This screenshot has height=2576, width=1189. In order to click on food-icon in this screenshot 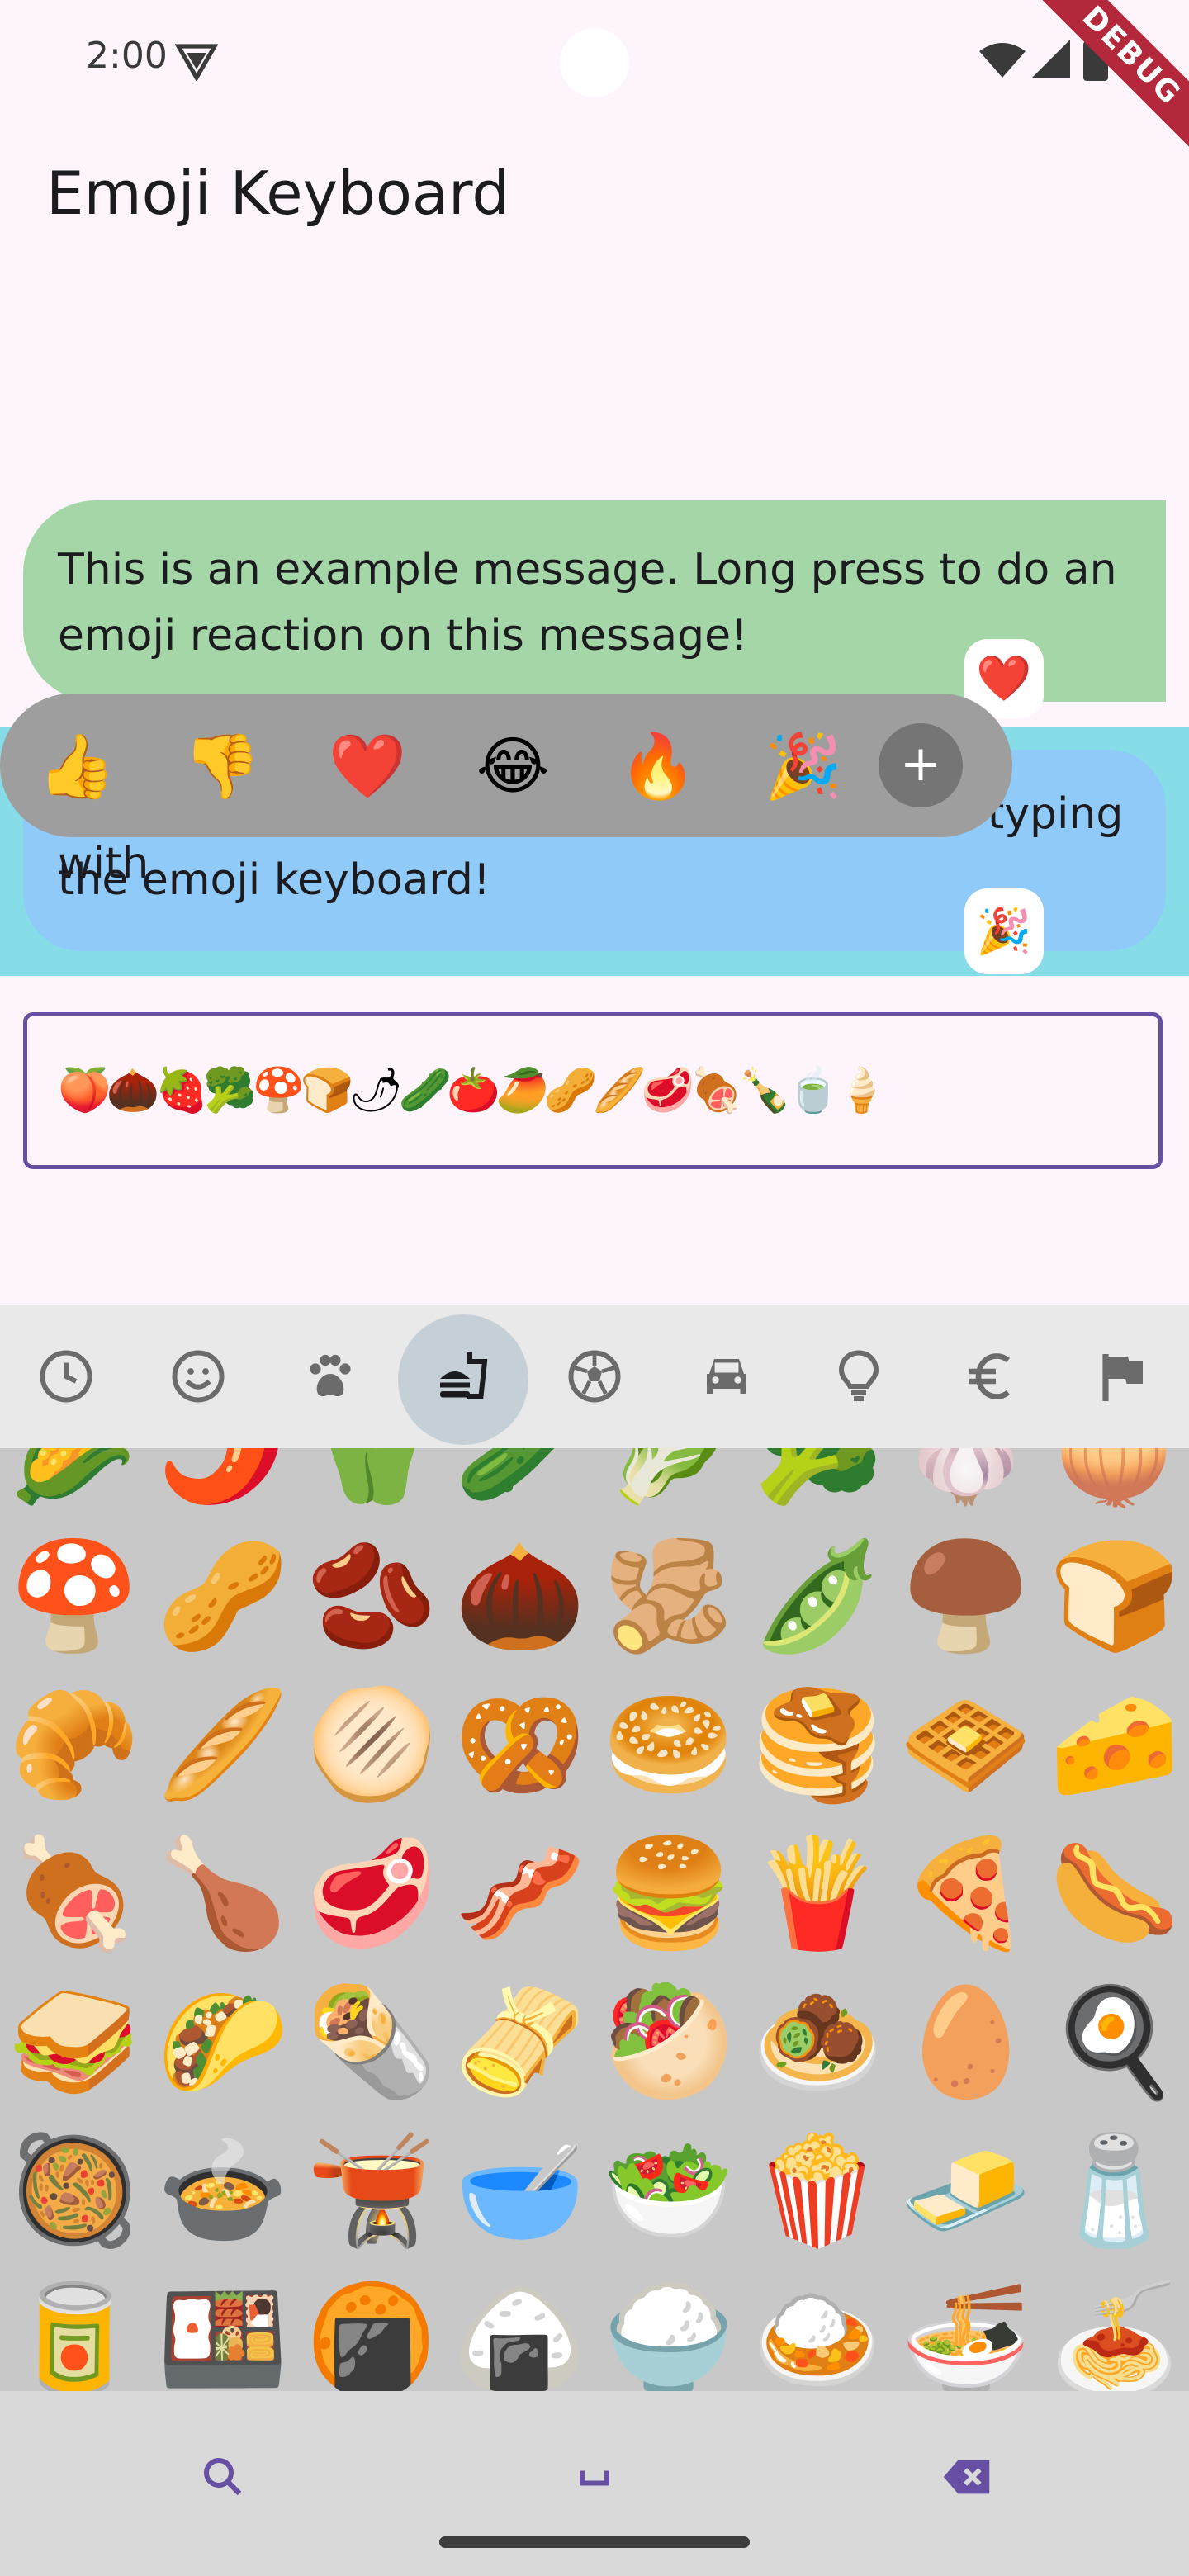, I will do `click(464, 1375)`.